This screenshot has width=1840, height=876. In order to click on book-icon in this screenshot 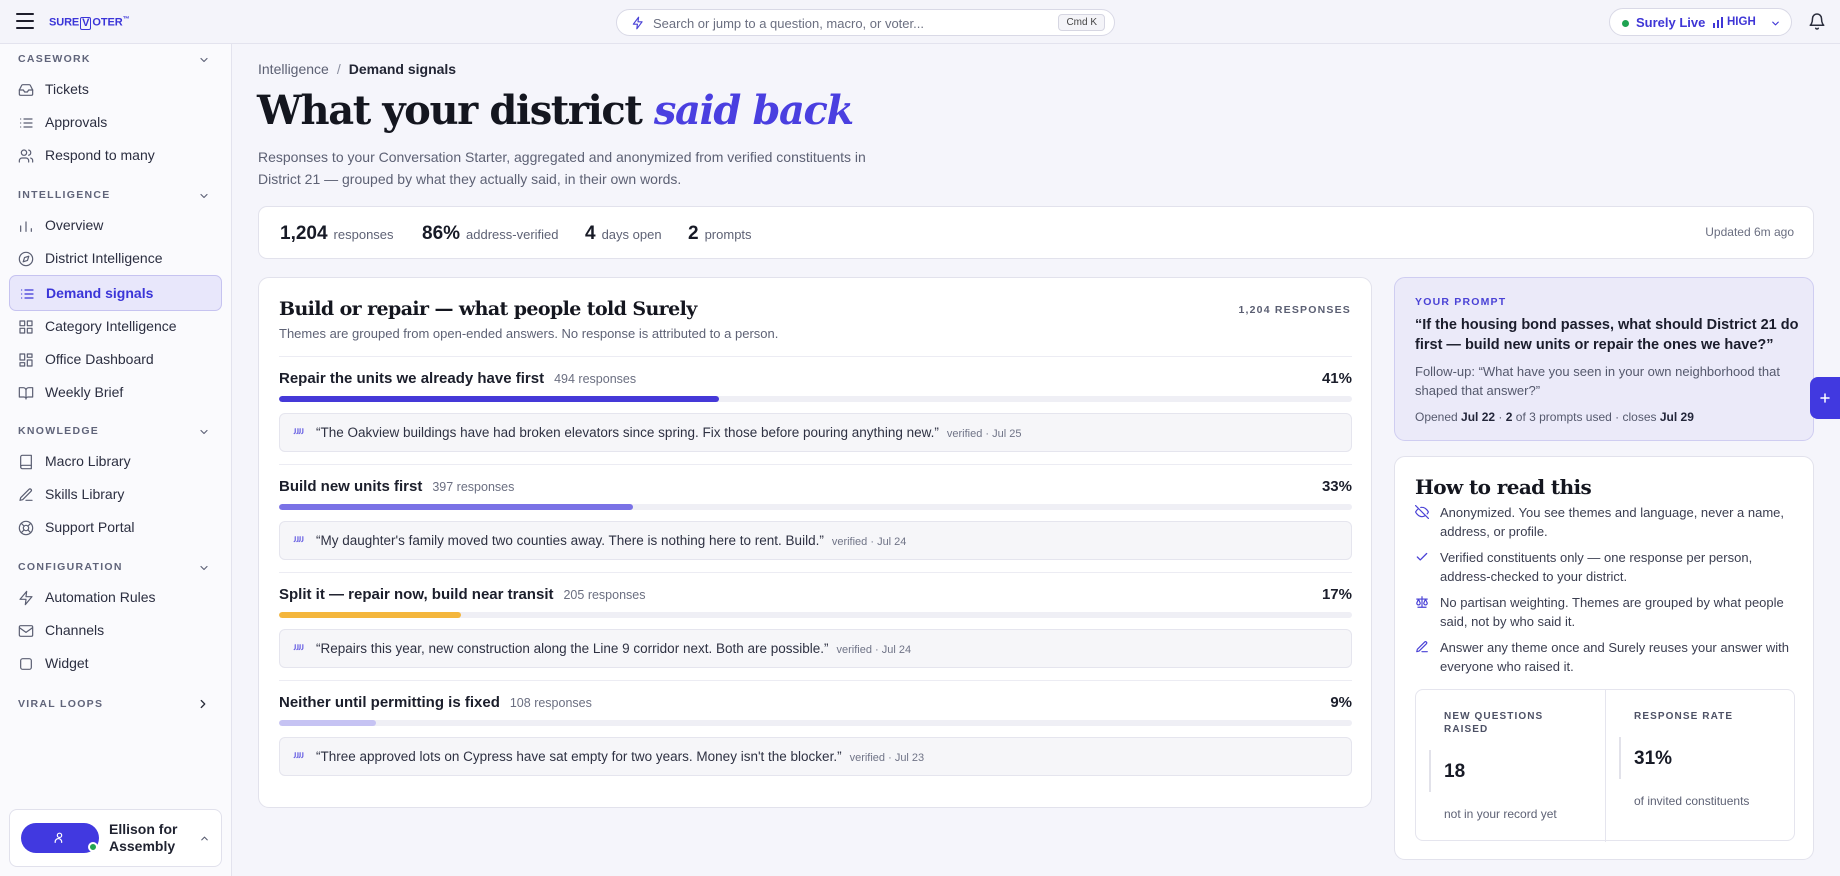, I will do `click(26, 393)`.